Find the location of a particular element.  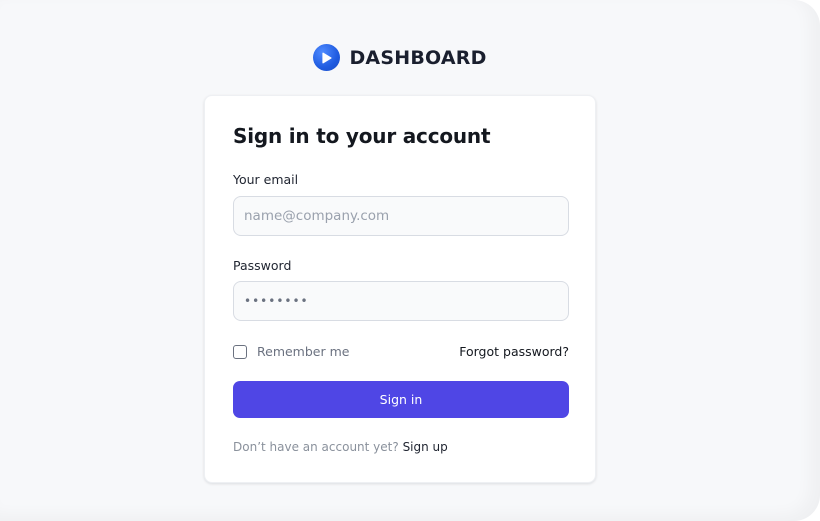

brand-header: DASHBOARD is located at coordinates (400, 57).